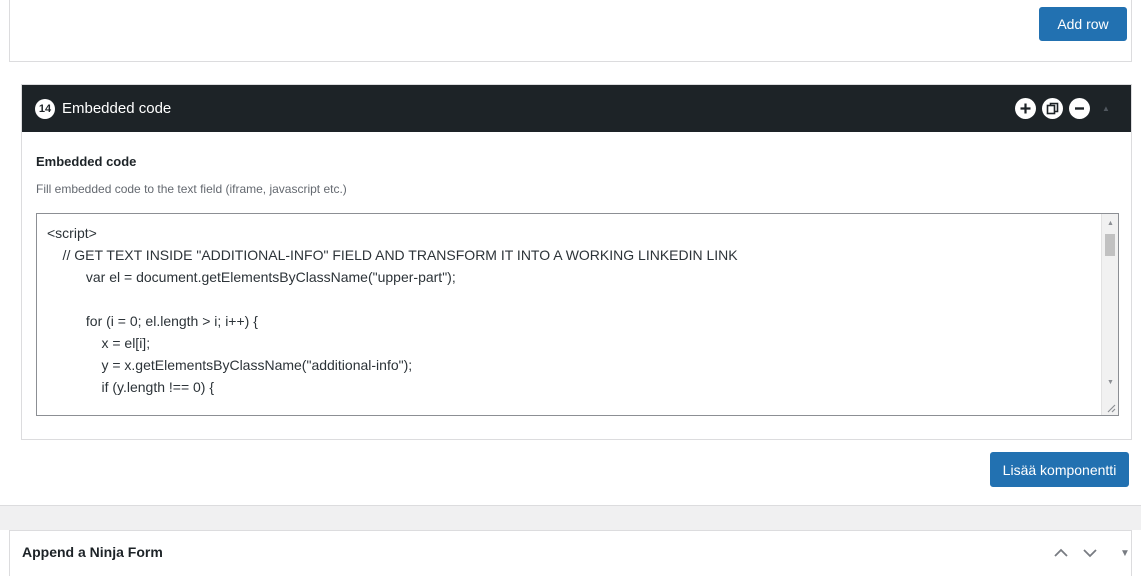  I want to click on minus-circle-icon, so click(1079, 108).